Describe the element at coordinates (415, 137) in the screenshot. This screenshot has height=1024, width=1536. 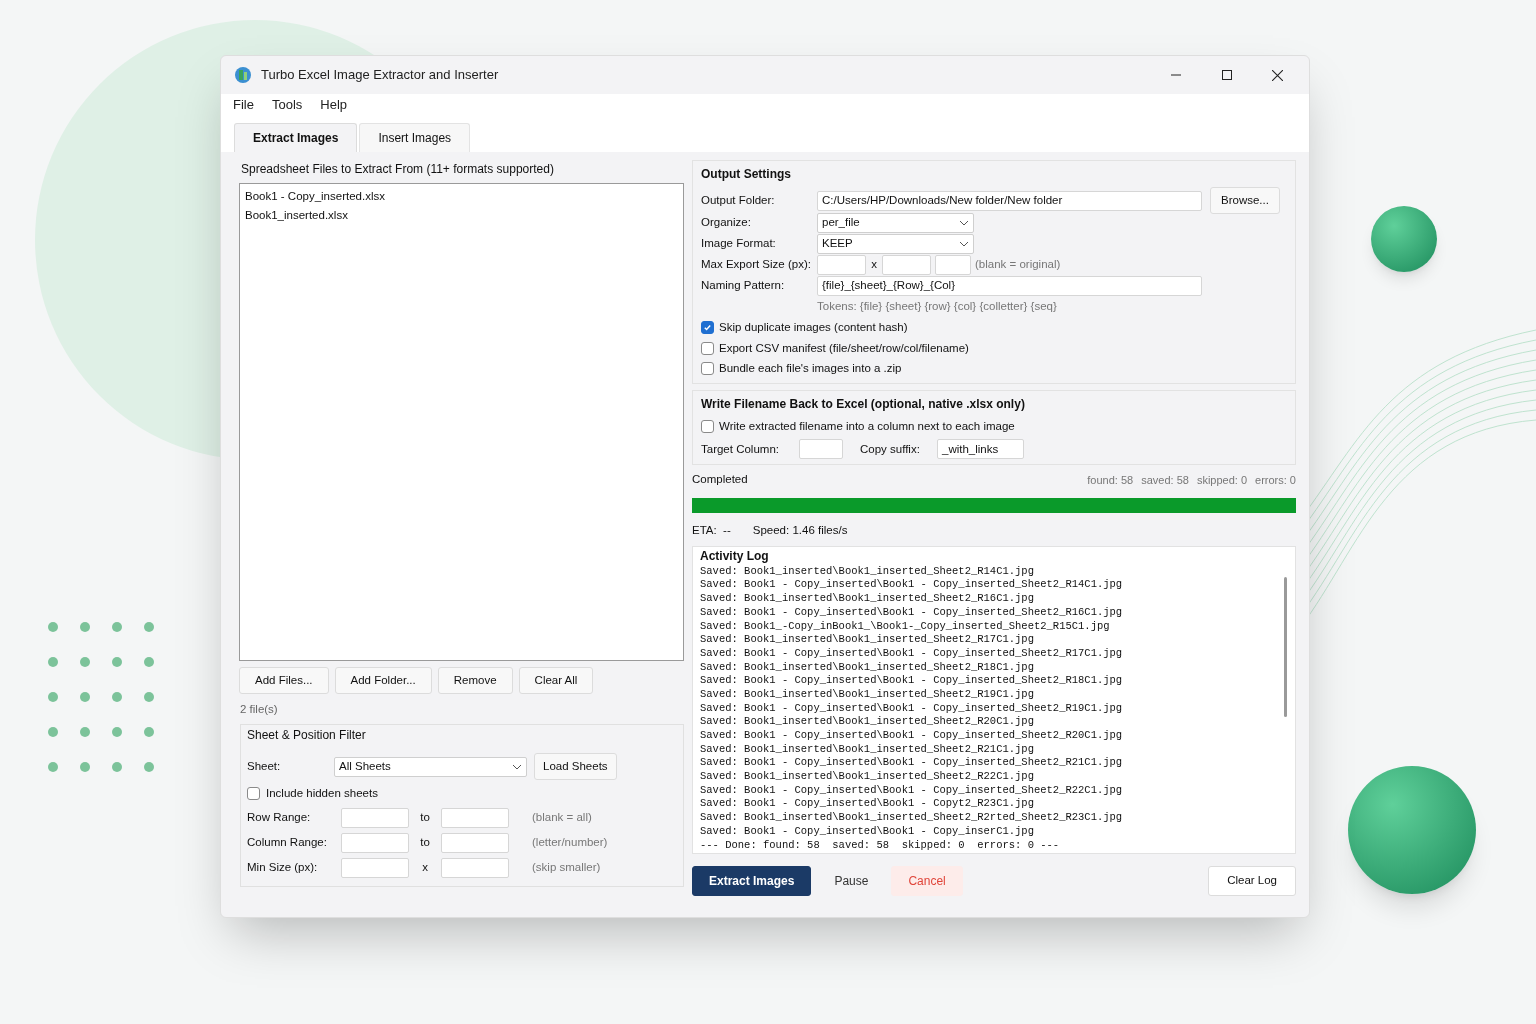
I see `tab: Insert Images` at that location.